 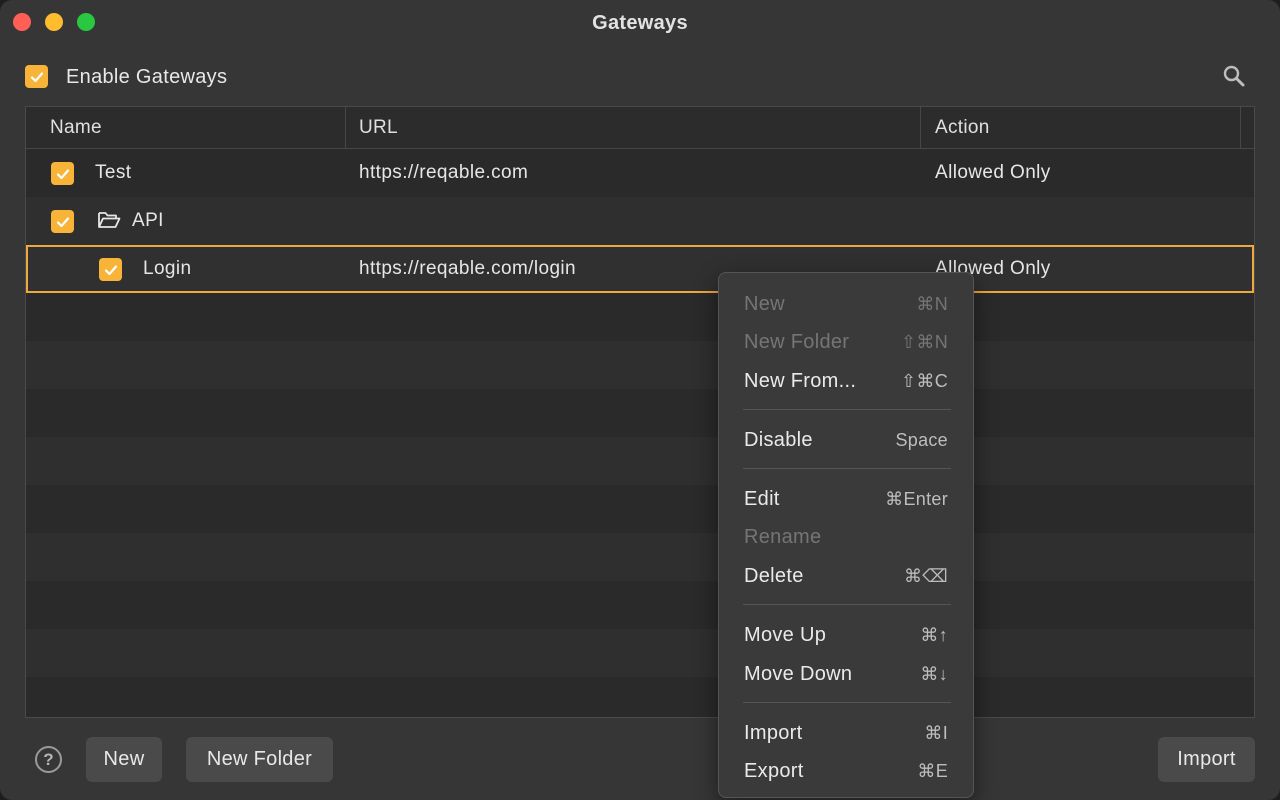 I want to click on menu-item-label: Move Up, so click(x=785, y=635).